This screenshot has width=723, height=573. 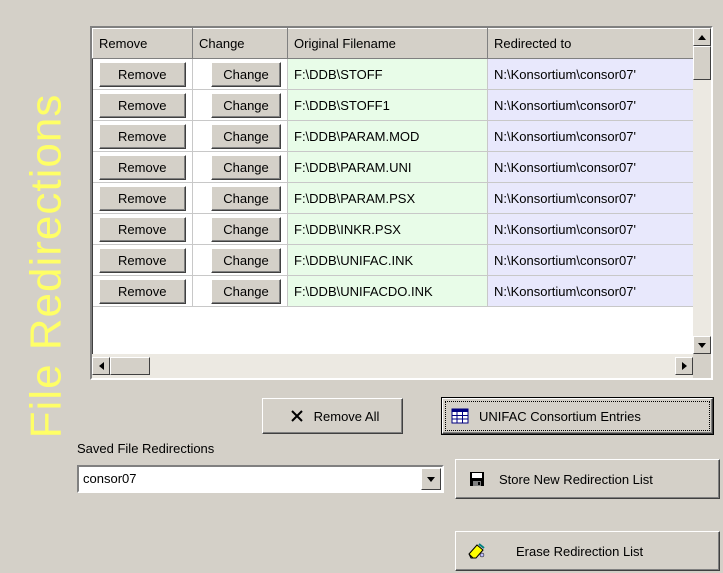 I want to click on dropdown-button, so click(x=431, y=479).